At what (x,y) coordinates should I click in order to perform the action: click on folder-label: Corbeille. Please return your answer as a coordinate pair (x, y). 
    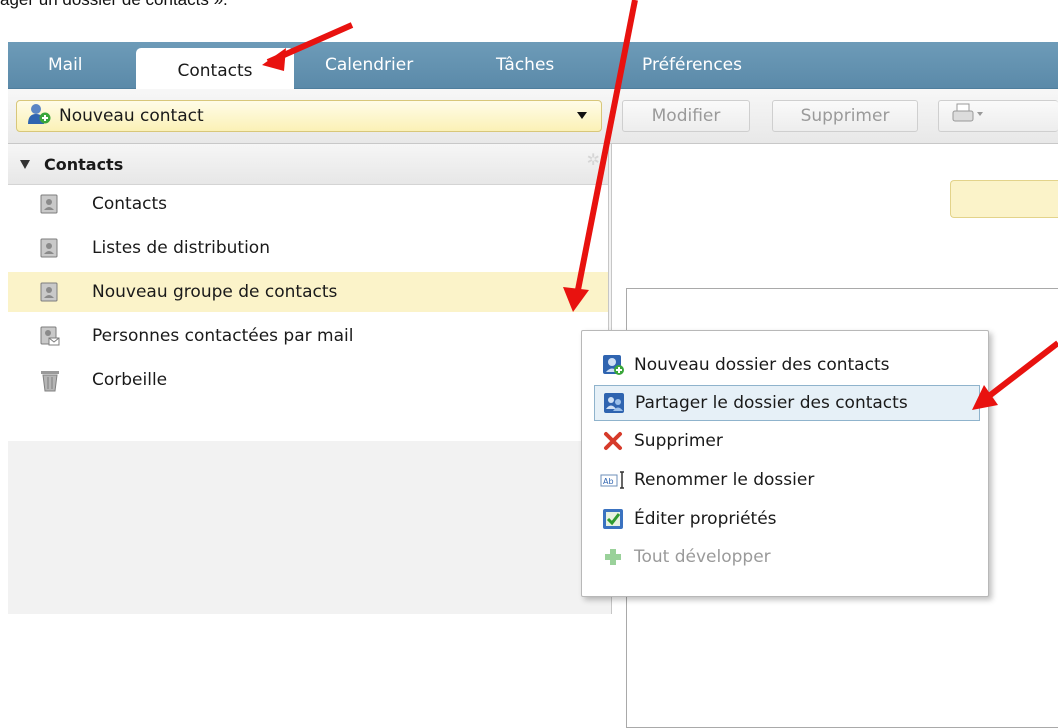
    Looking at the image, I should click on (130, 380).